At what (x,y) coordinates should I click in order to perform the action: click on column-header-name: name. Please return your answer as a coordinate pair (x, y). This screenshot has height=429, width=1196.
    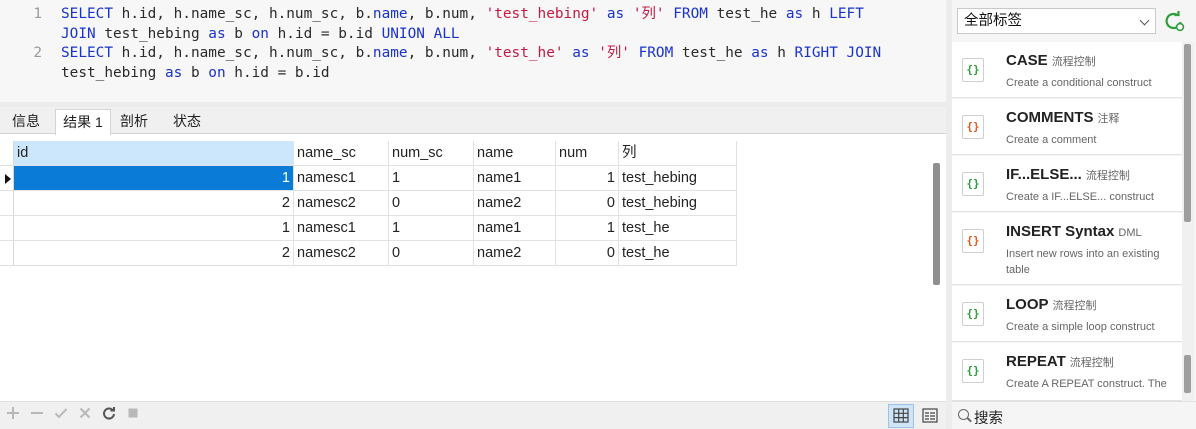
    Looking at the image, I should click on (515, 153).